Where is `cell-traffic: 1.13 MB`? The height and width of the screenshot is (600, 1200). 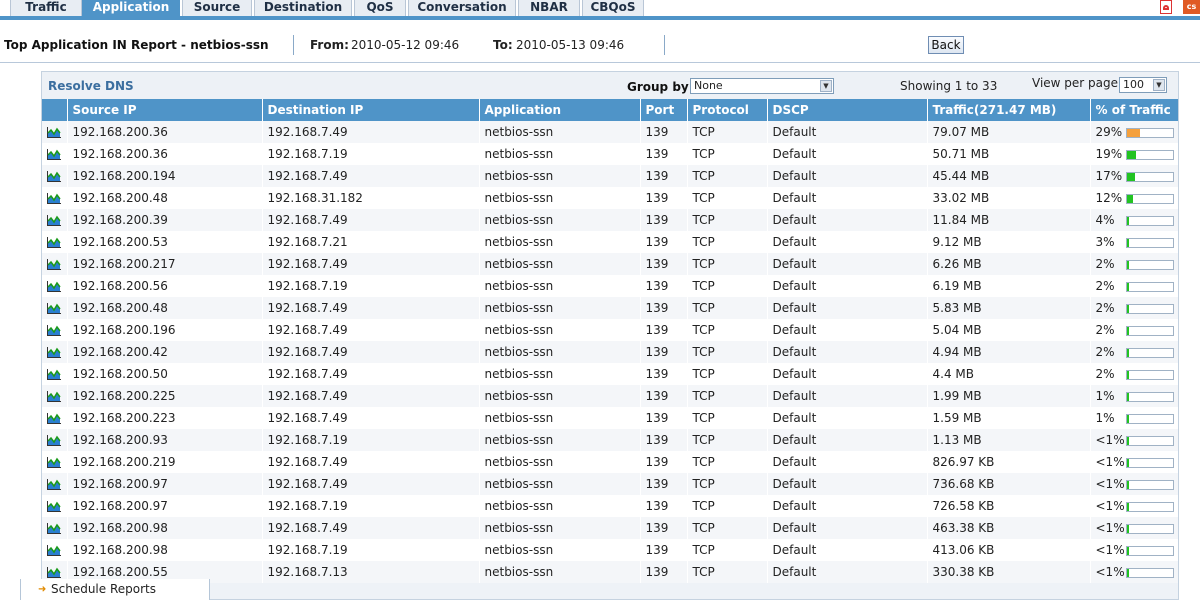 cell-traffic: 1.13 MB is located at coordinates (1009, 440).